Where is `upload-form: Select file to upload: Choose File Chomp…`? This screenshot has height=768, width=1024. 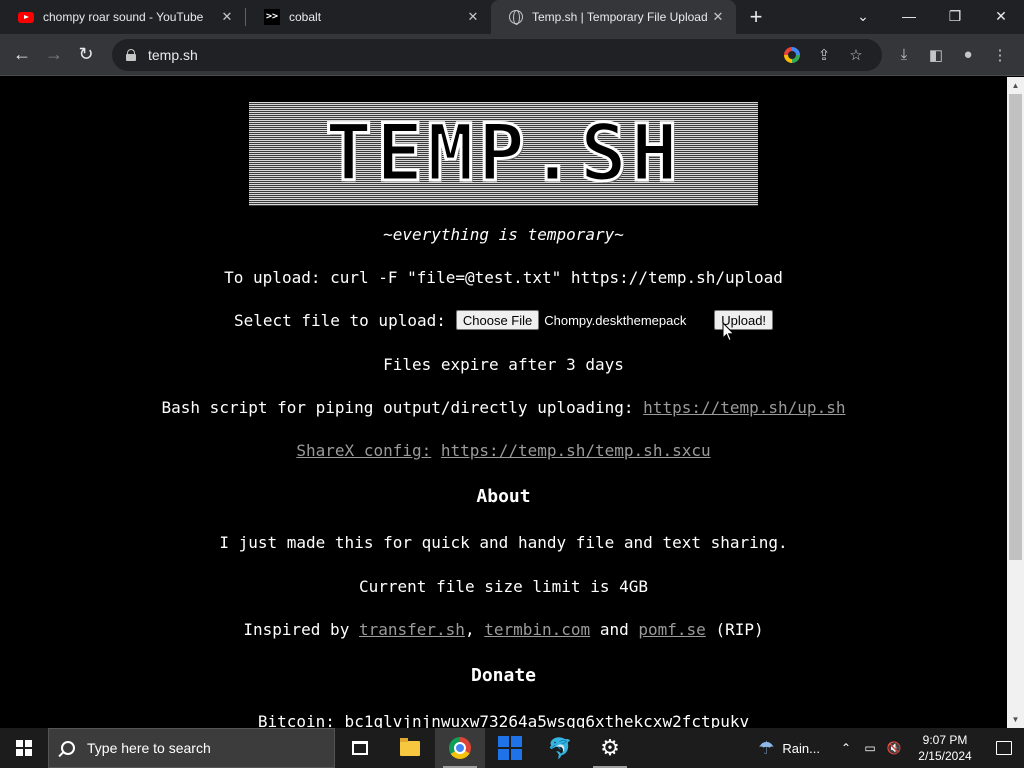
upload-form: Select file to upload: Choose File Chomp… is located at coordinates (503, 320).